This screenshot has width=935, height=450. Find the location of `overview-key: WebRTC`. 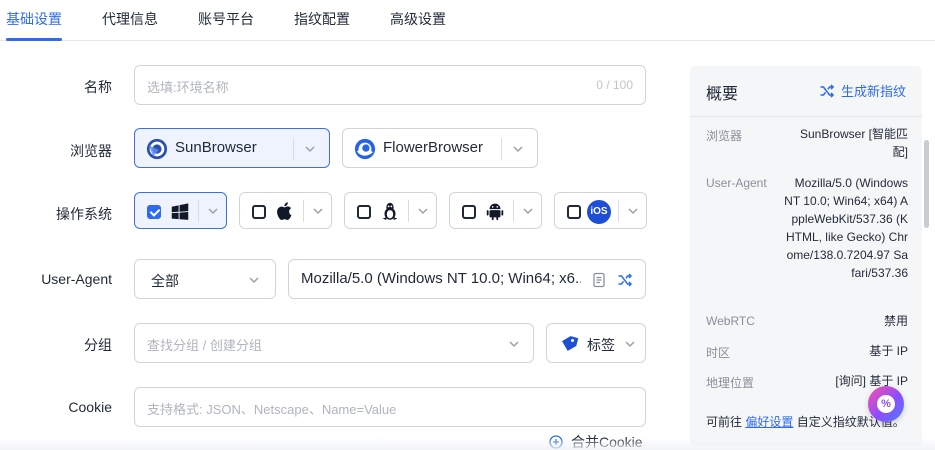

overview-key: WebRTC is located at coordinates (730, 321).